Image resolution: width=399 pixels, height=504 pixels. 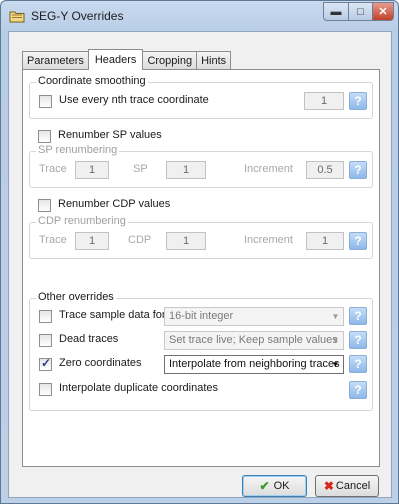 What do you see at coordinates (358, 101) in the screenshot?
I see `coordinate-smoothing-help-button: ?` at bounding box center [358, 101].